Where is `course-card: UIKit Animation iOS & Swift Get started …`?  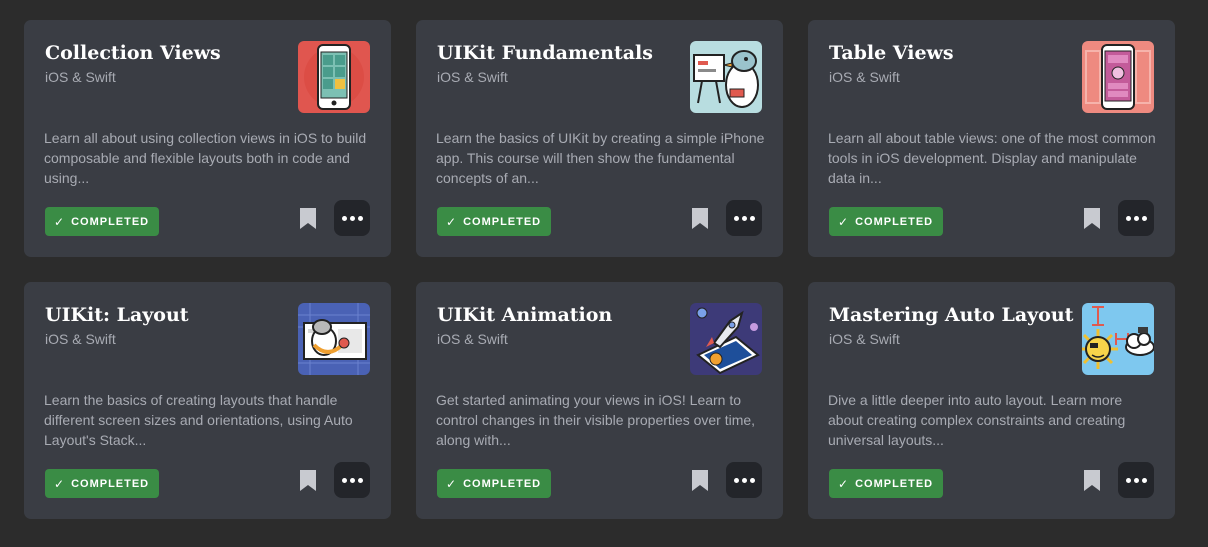
course-card: UIKit Animation iOS & Swift Get started … is located at coordinates (599, 400).